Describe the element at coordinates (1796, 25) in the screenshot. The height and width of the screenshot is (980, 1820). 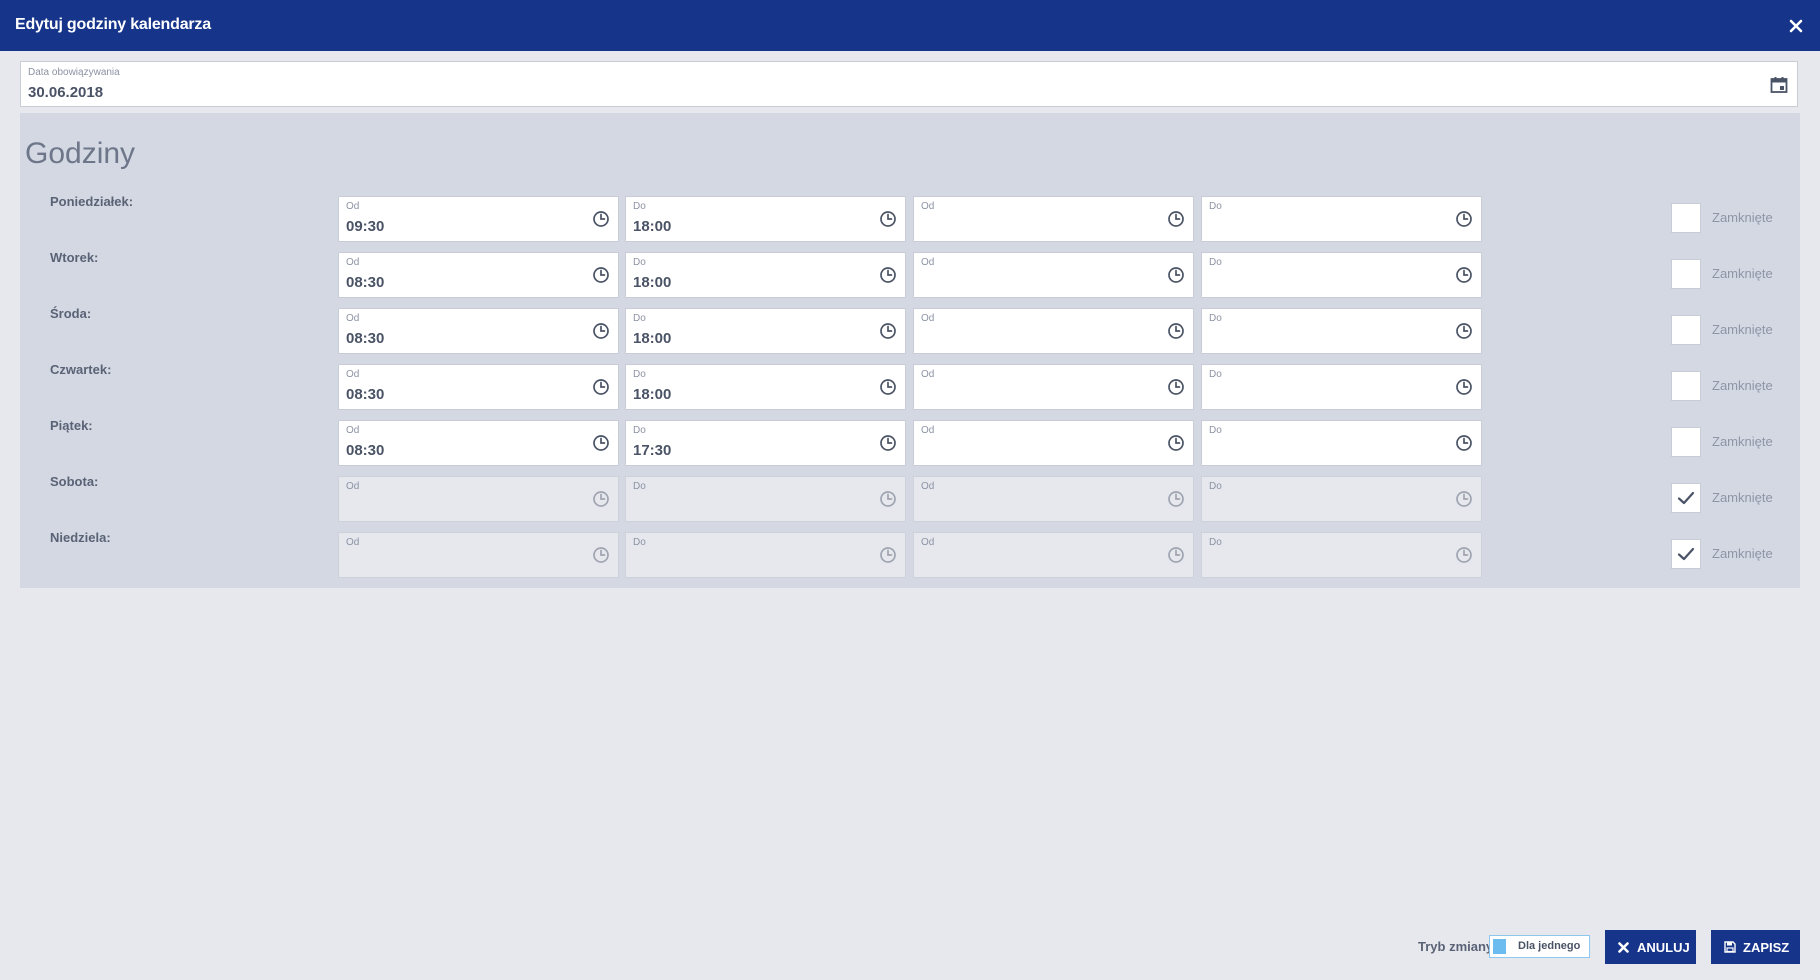
I see `close-icon` at that location.